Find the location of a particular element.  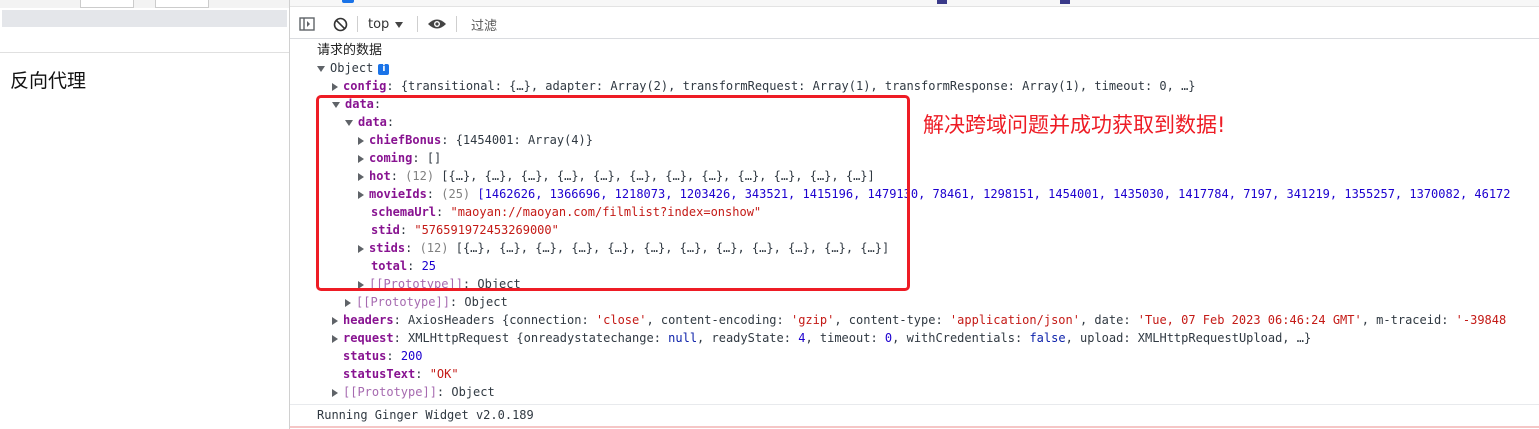

preview-token: , upload: XMLHttpRequestUpload, …} is located at coordinates (1188, 338).